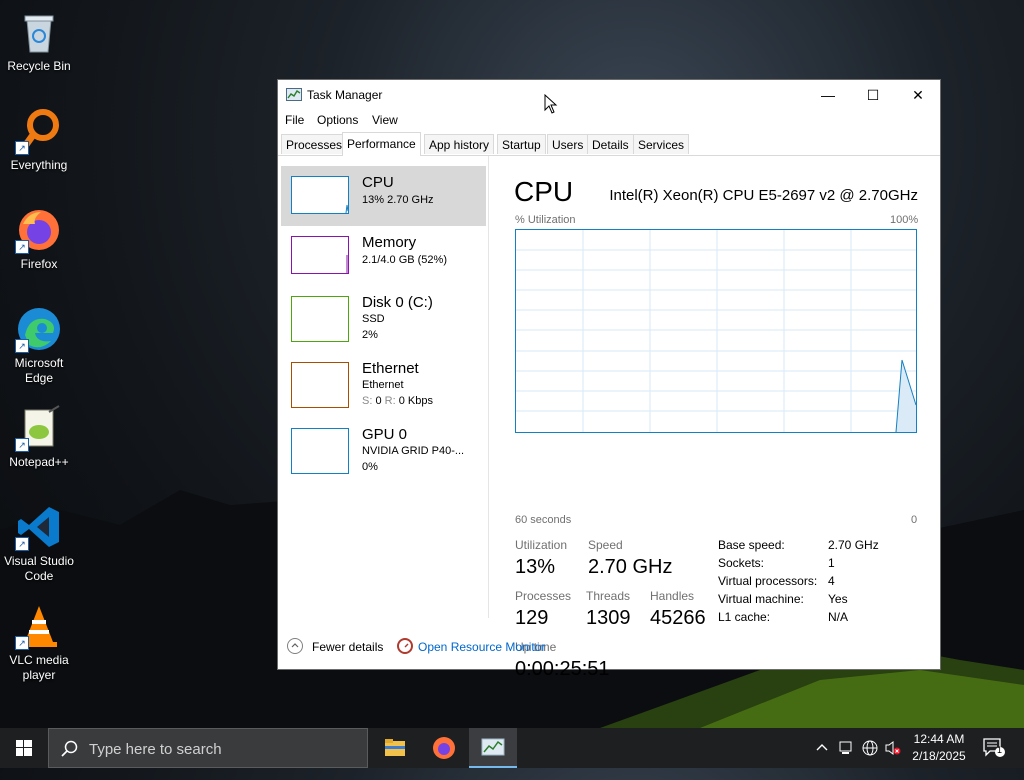  Describe the element at coordinates (1000, 750) in the screenshot. I see `notification-count: 1` at that location.